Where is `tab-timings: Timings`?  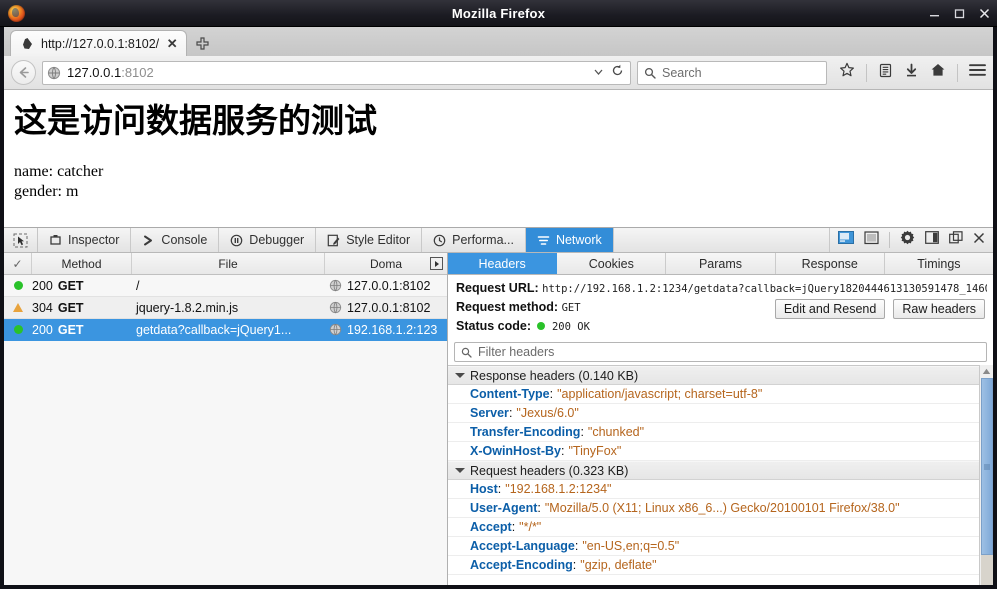
tab-timings: Timings is located at coordinates (939, 263).